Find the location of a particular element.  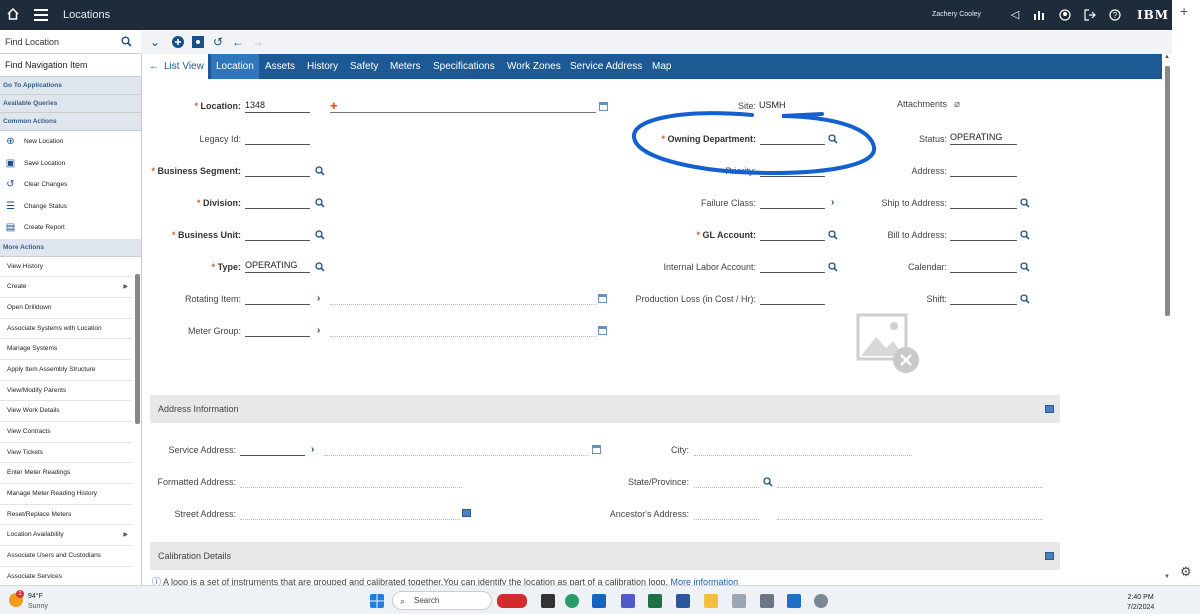

create-report-action: ▤ Create Report is located at coordinates (70, 228).